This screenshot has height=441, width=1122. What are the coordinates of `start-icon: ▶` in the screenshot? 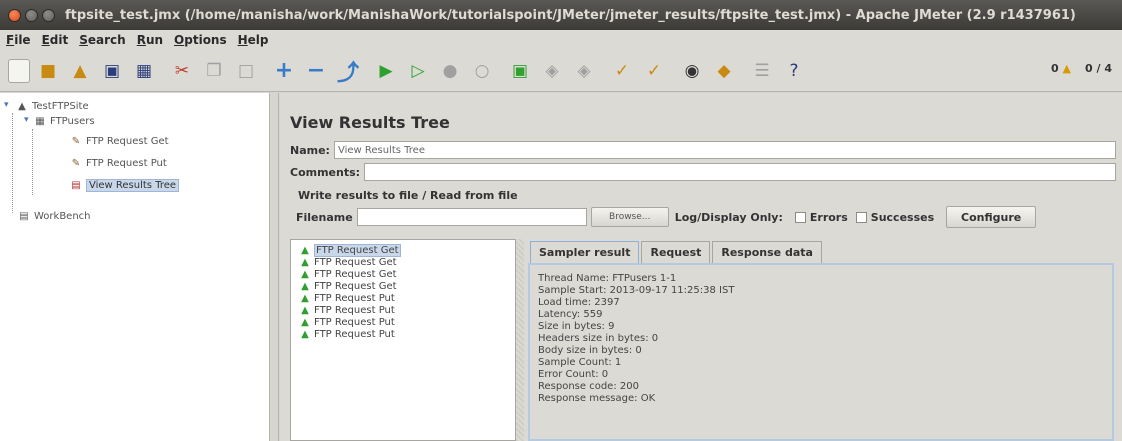 It's located at (386, 71).